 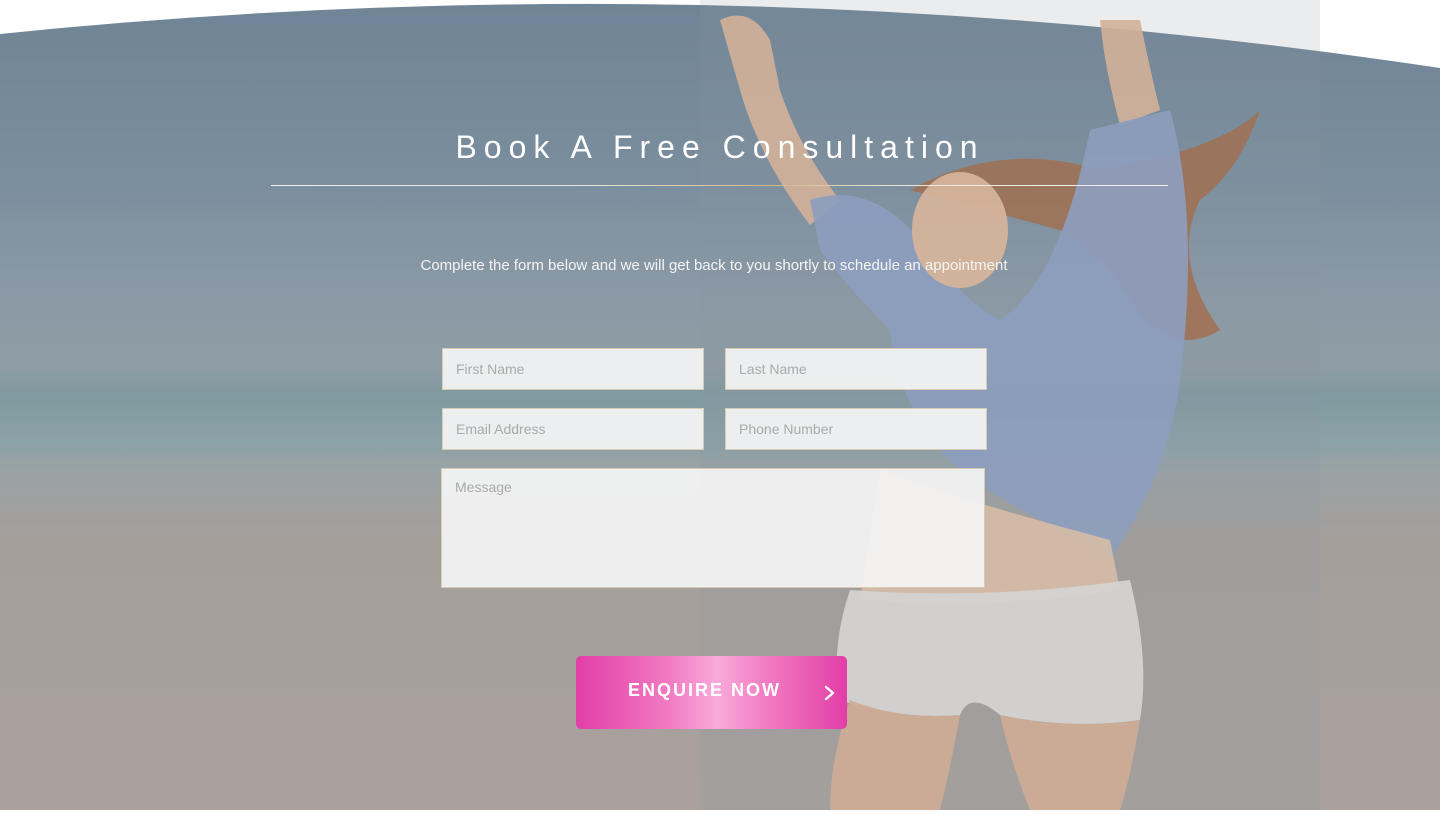 What do you see at coordinates (713, 528) in the screenshot?
I see `message-textarea` at bounding box center [713, 528].